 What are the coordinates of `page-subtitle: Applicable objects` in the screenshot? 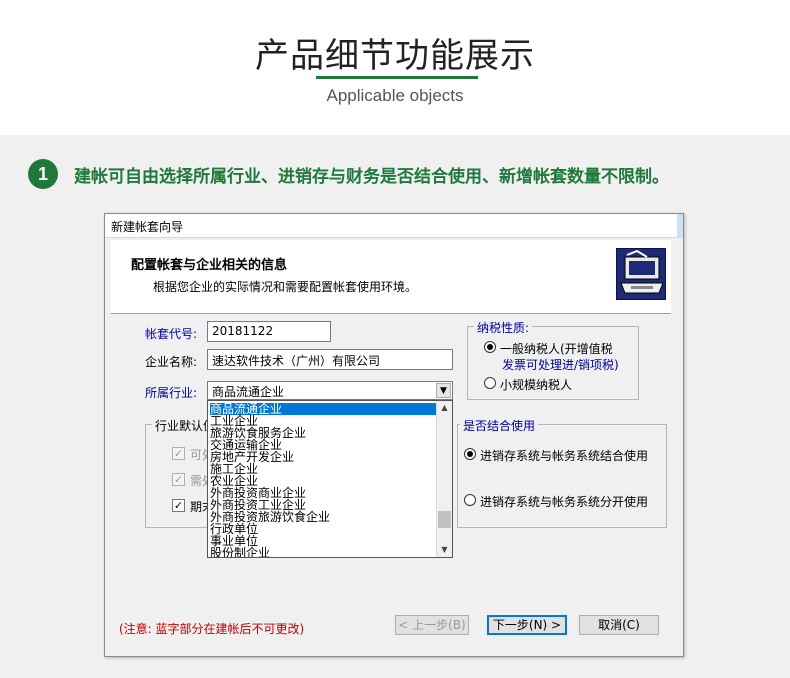 It's located at (395, 95).